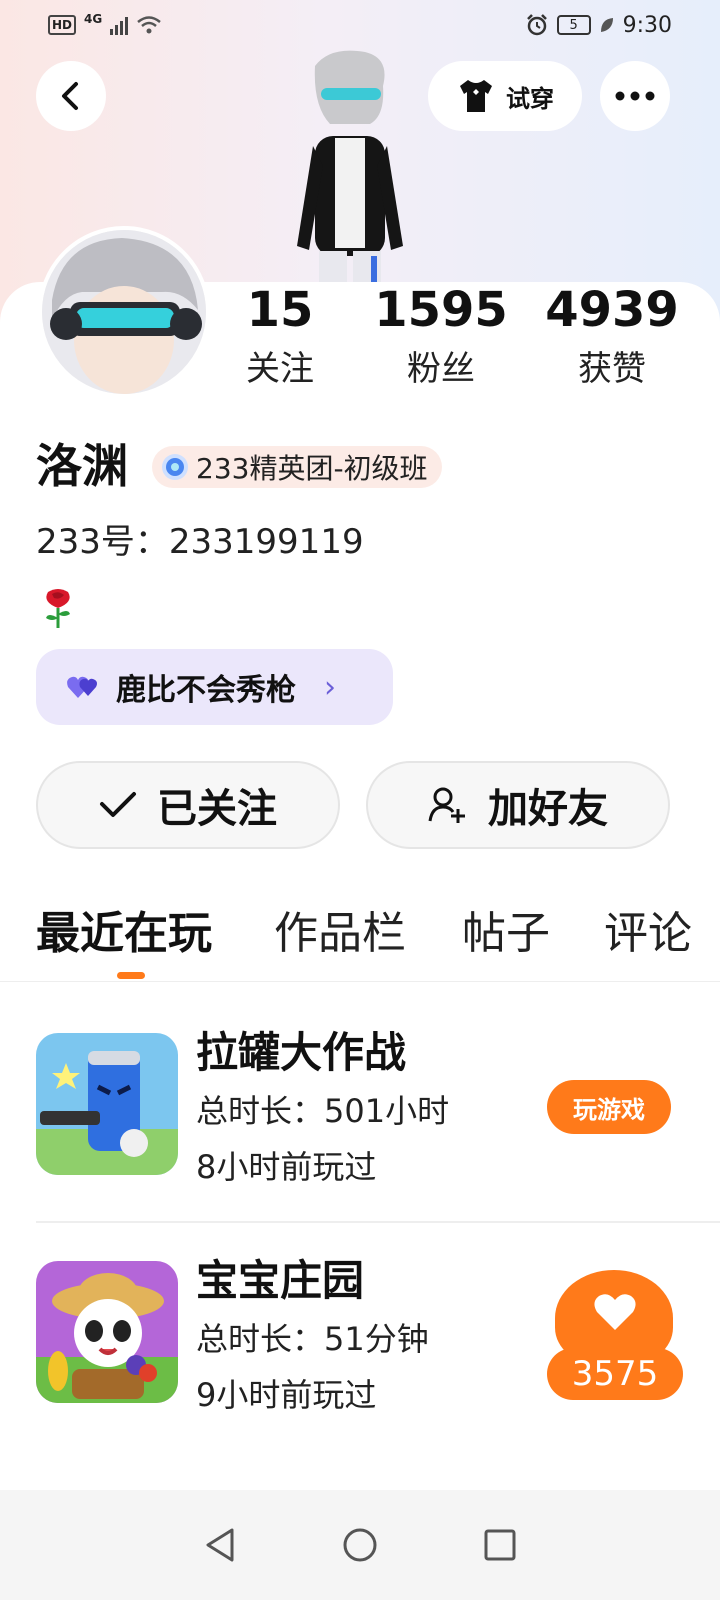  I want to click on square-recents-icon, so click(500, 1545).